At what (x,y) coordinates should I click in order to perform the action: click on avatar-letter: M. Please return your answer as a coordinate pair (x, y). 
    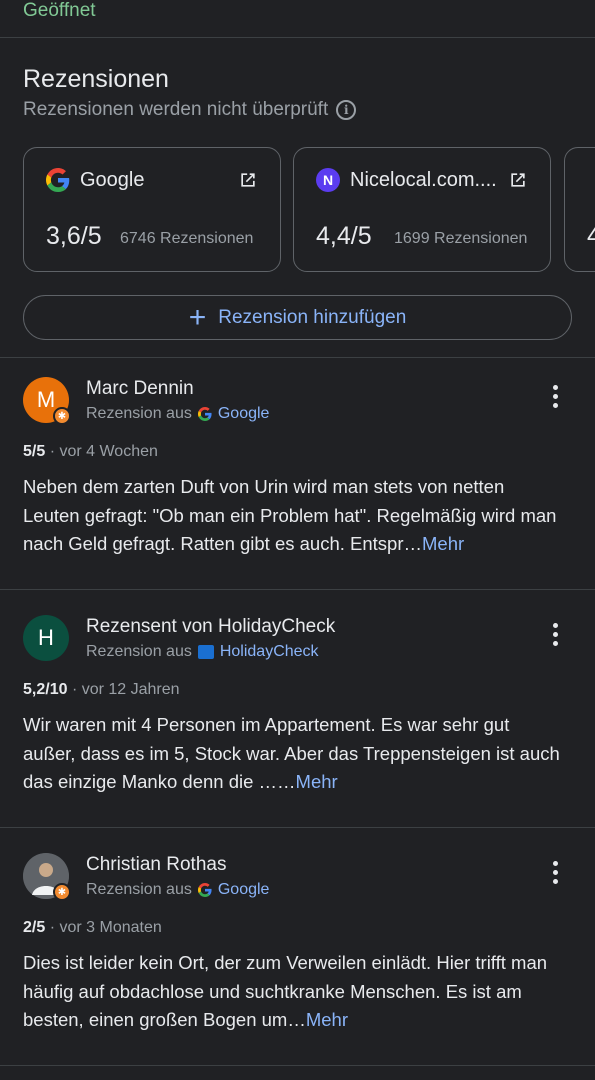
    Looking at the image, I should click on (46, 399).